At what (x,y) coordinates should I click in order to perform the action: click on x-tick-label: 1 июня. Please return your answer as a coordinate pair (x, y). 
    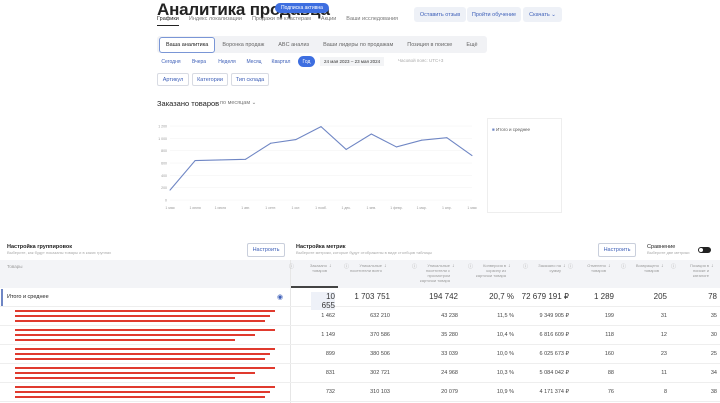
    Looking at the image, I should click on (195, 208).